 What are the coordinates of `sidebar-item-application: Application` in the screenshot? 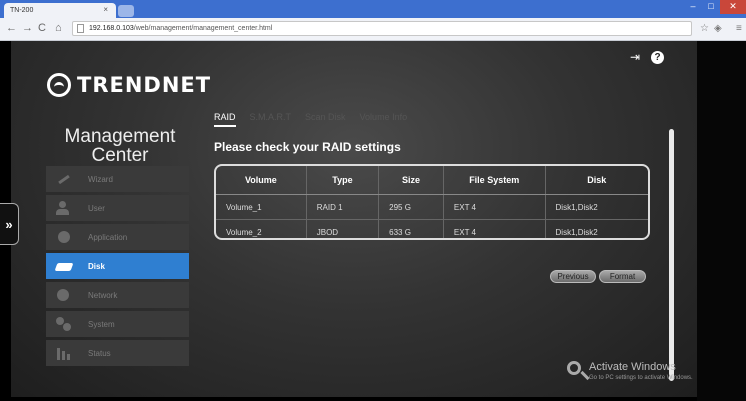 It's located at (117, 237).